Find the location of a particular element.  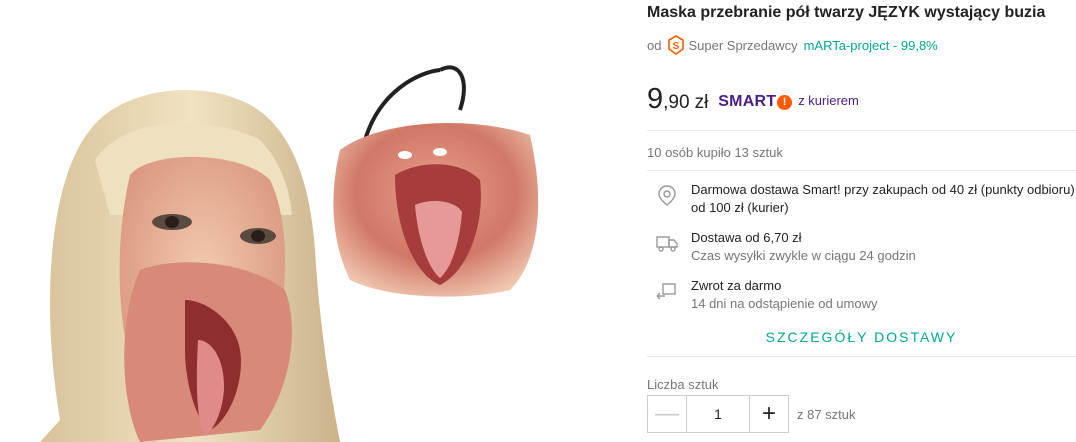

smart-exclamation-icon: ! is located at coordinates (785, 102).